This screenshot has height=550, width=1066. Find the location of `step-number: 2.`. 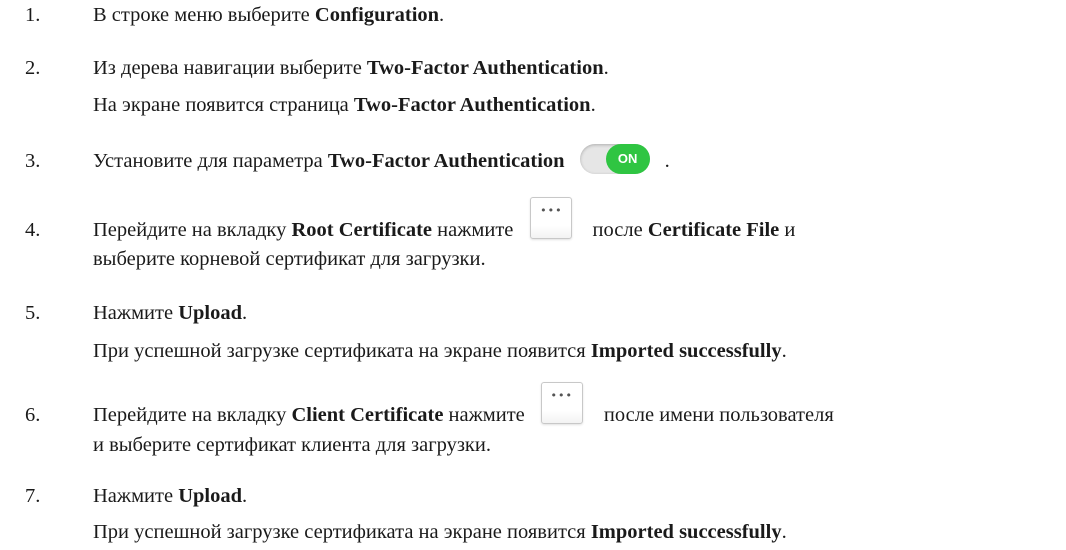

step-number: 2. is located at coordinates (33, 68).